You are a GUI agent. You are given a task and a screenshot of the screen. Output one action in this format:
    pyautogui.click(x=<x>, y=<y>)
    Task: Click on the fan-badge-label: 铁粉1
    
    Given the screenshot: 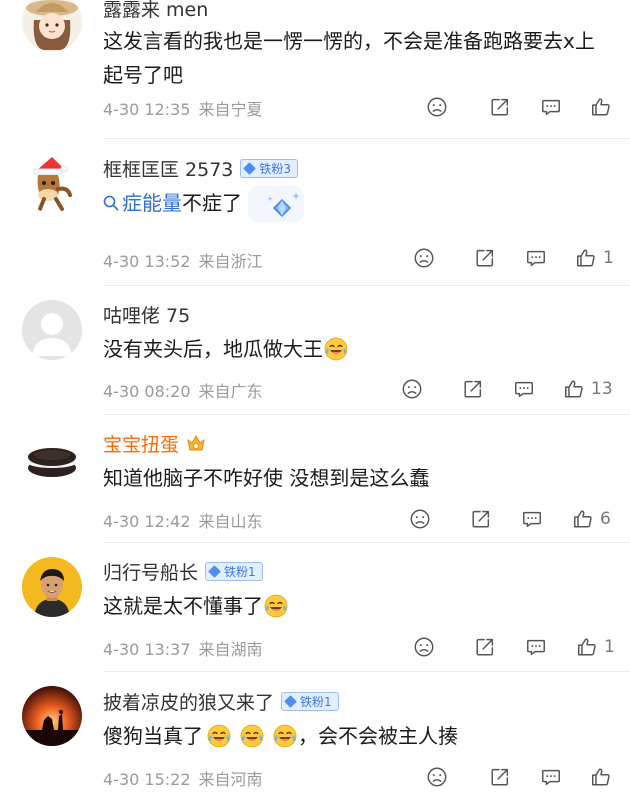 What is the action you would take?
    pyautogui.click(x=316, y=701)
    